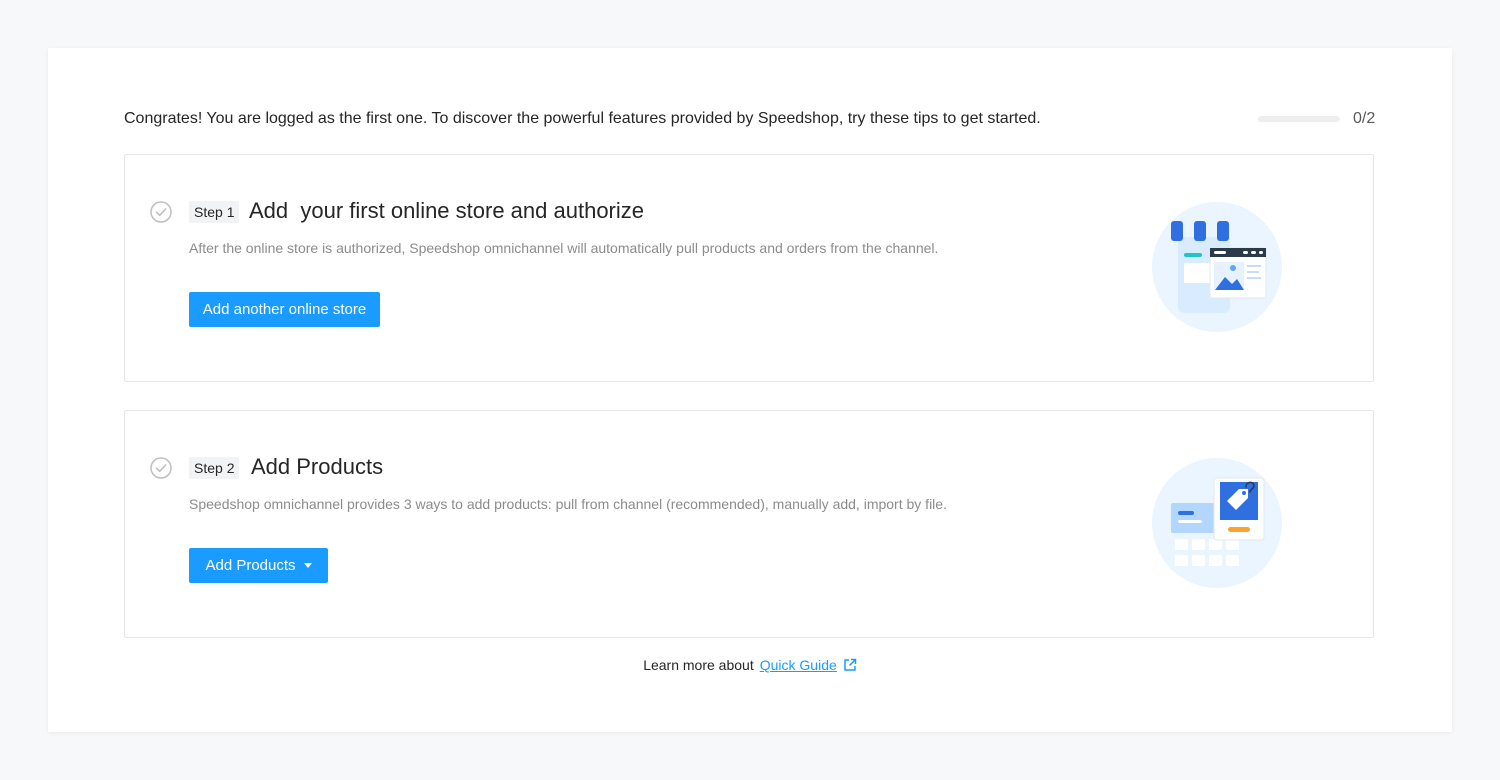  I want to click on external-link-icon, so click(850, 665).